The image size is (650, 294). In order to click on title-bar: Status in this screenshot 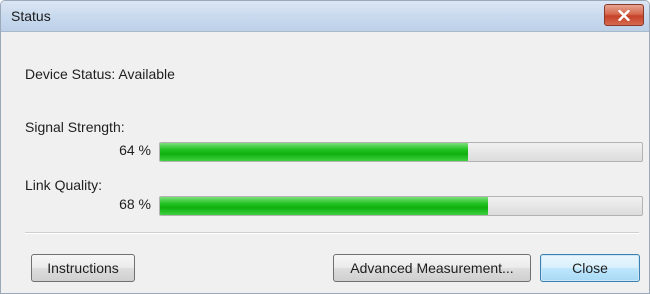, I will do `click(325, 16)`.